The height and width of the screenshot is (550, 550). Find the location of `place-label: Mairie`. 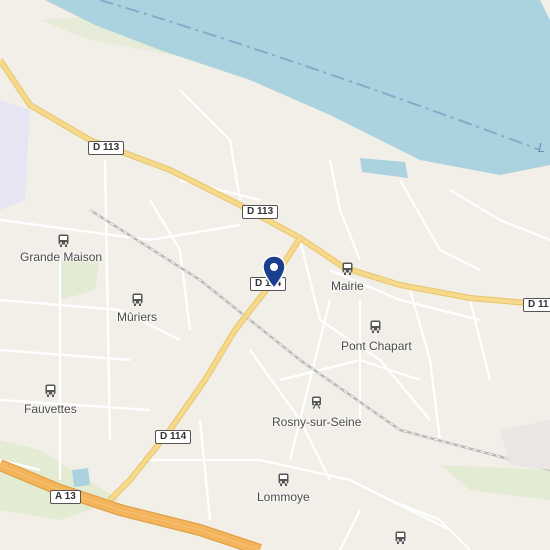

place-label: Mairie is located at coordinates (347, 286).